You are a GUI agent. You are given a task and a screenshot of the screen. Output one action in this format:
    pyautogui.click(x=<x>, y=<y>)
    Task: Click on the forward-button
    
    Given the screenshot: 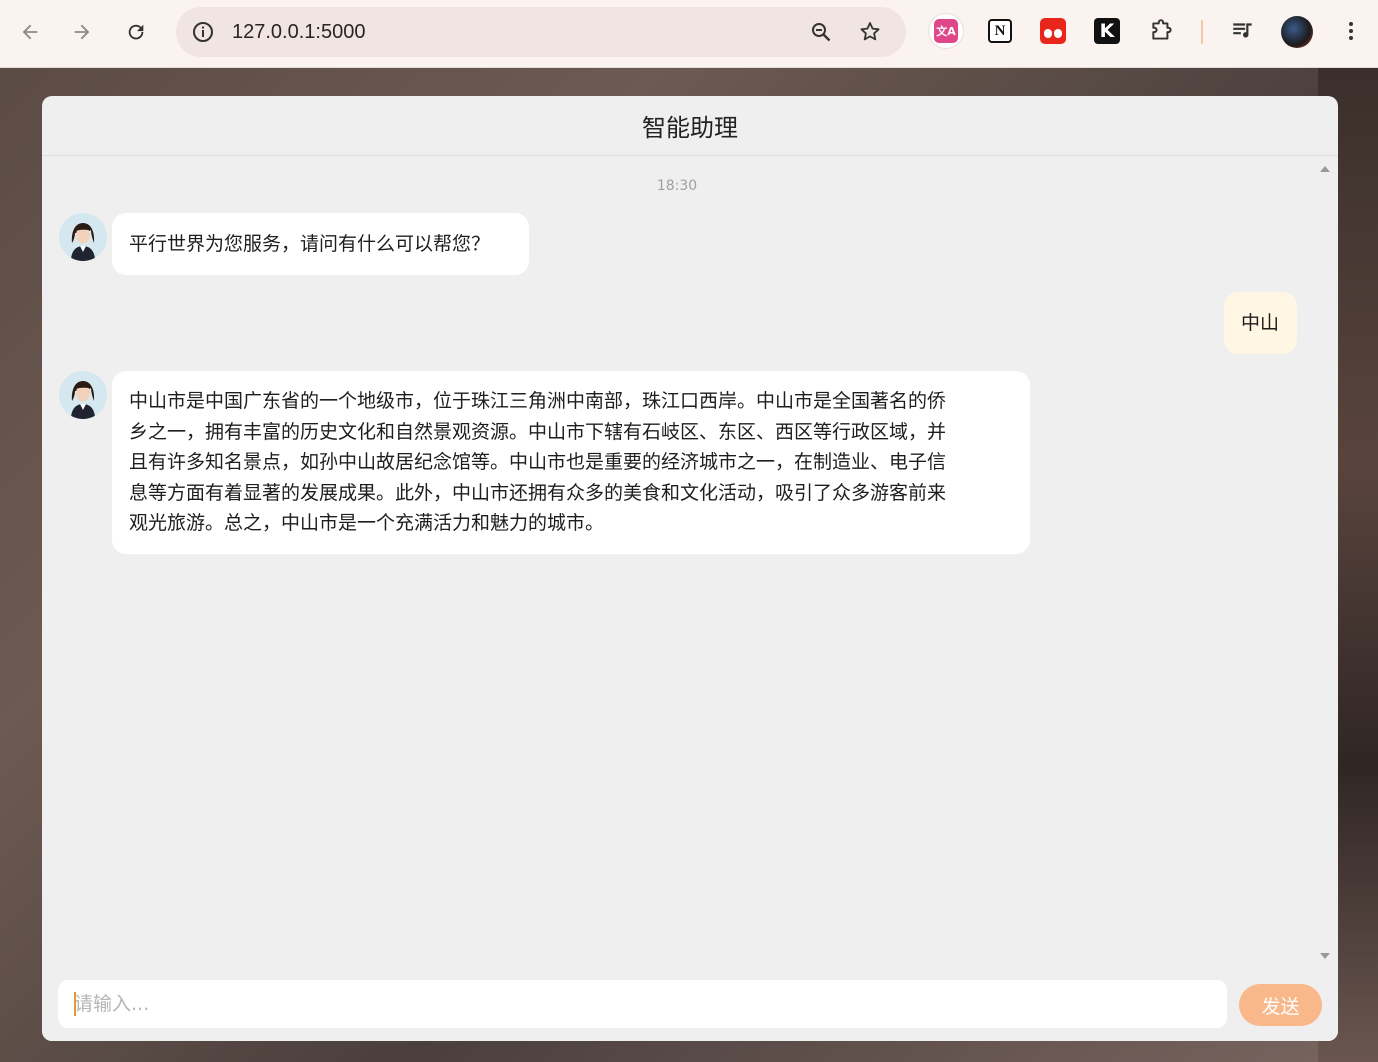 What is the action you would take?
    pyautogui.click(x=82, y=32)
    